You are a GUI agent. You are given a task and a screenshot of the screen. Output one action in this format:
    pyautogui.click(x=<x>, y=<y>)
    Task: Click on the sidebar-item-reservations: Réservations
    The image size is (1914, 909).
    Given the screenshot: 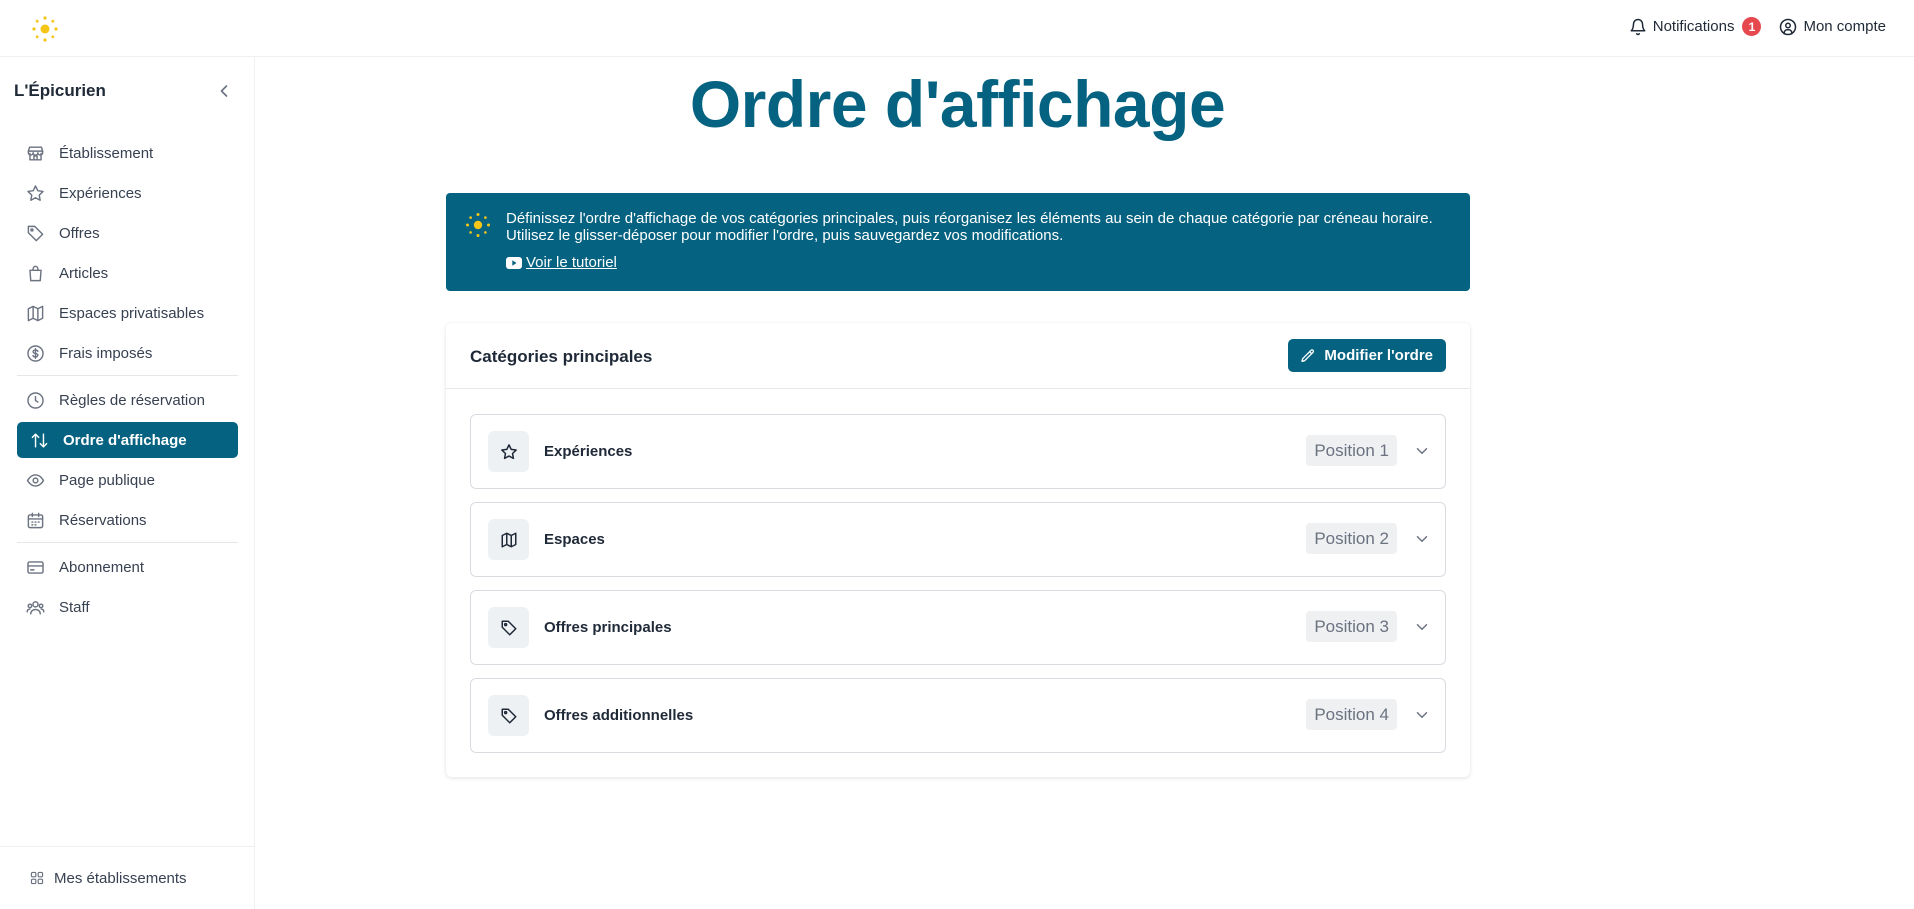 What is the action you would take?
    pyautogui.click(x=127, y=520)
    